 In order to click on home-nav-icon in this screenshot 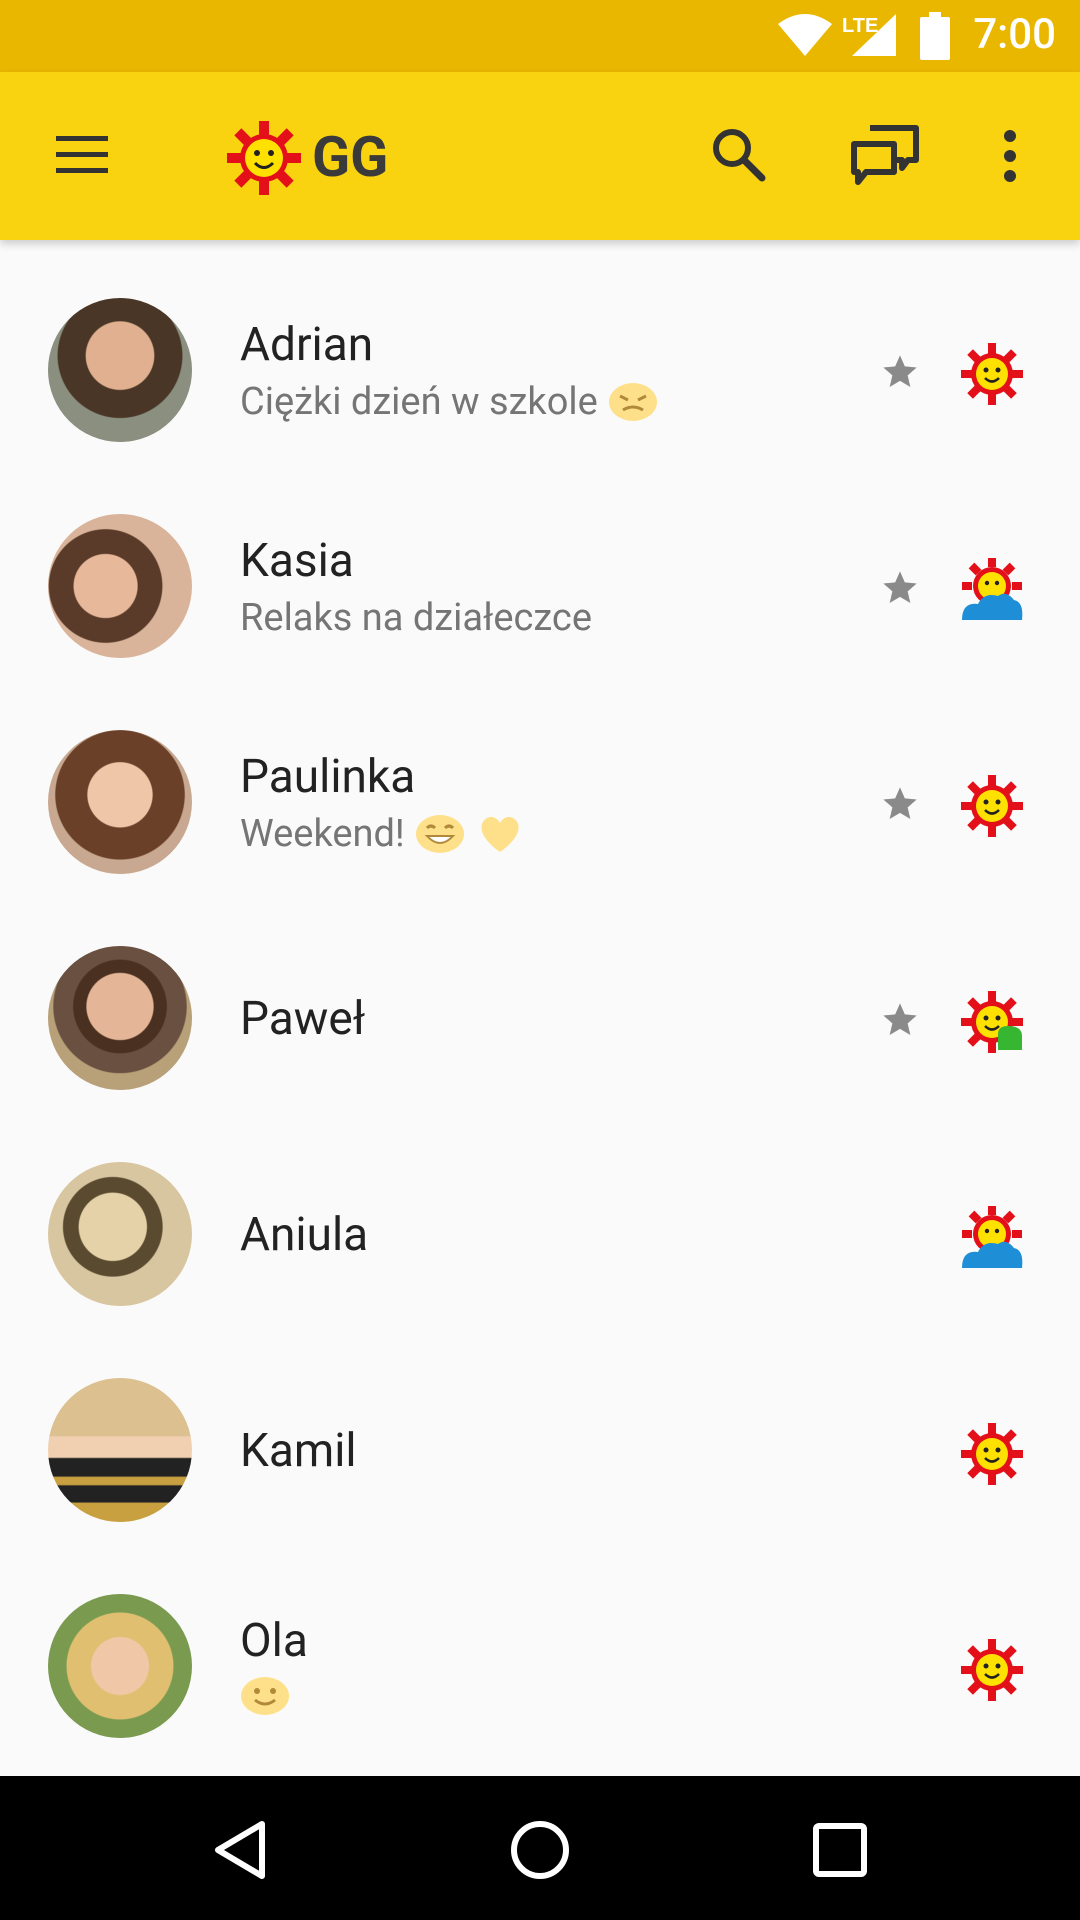, I will do `click(540, 1850)`.